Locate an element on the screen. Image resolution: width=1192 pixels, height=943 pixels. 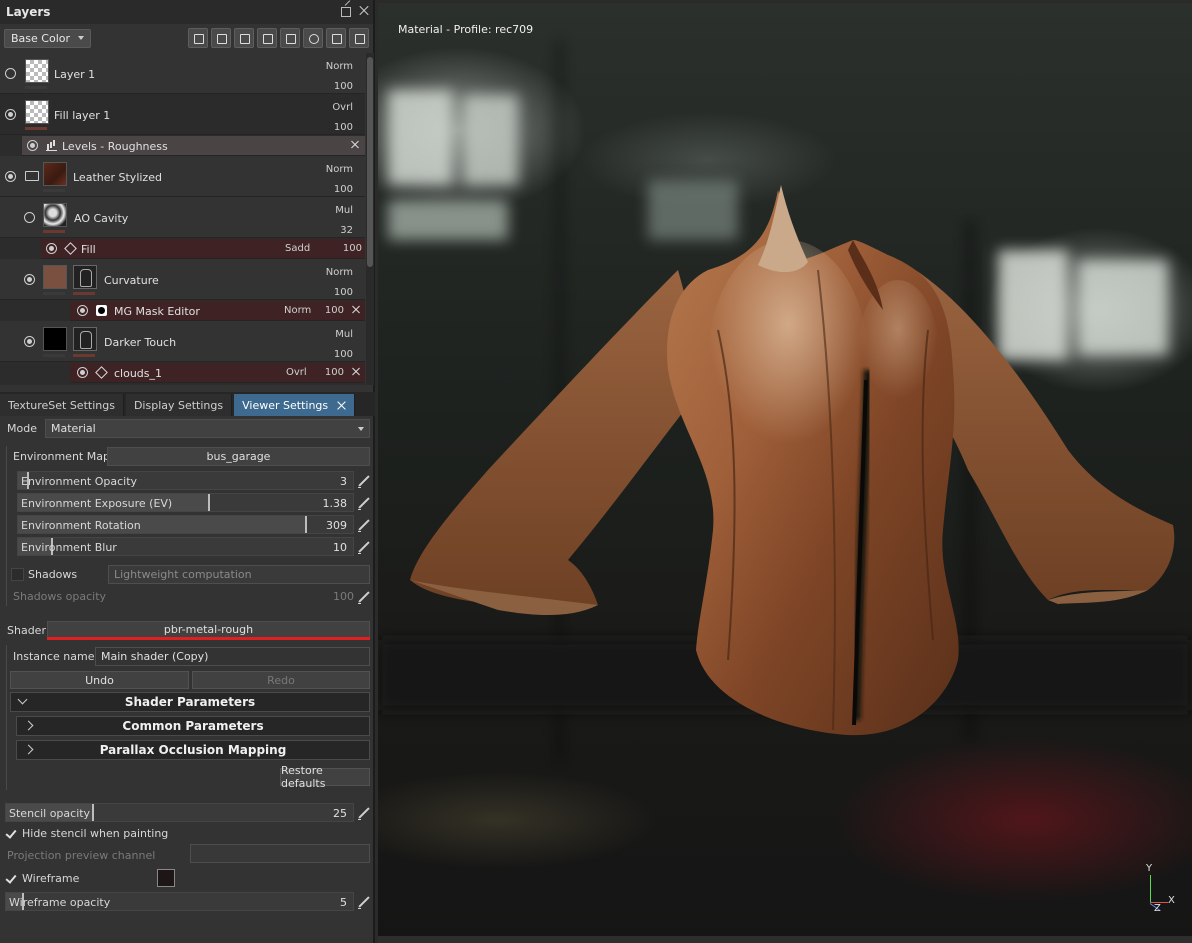
effect-row: MG Mask Editor Norm 100 is located at coordinates (217, 311).